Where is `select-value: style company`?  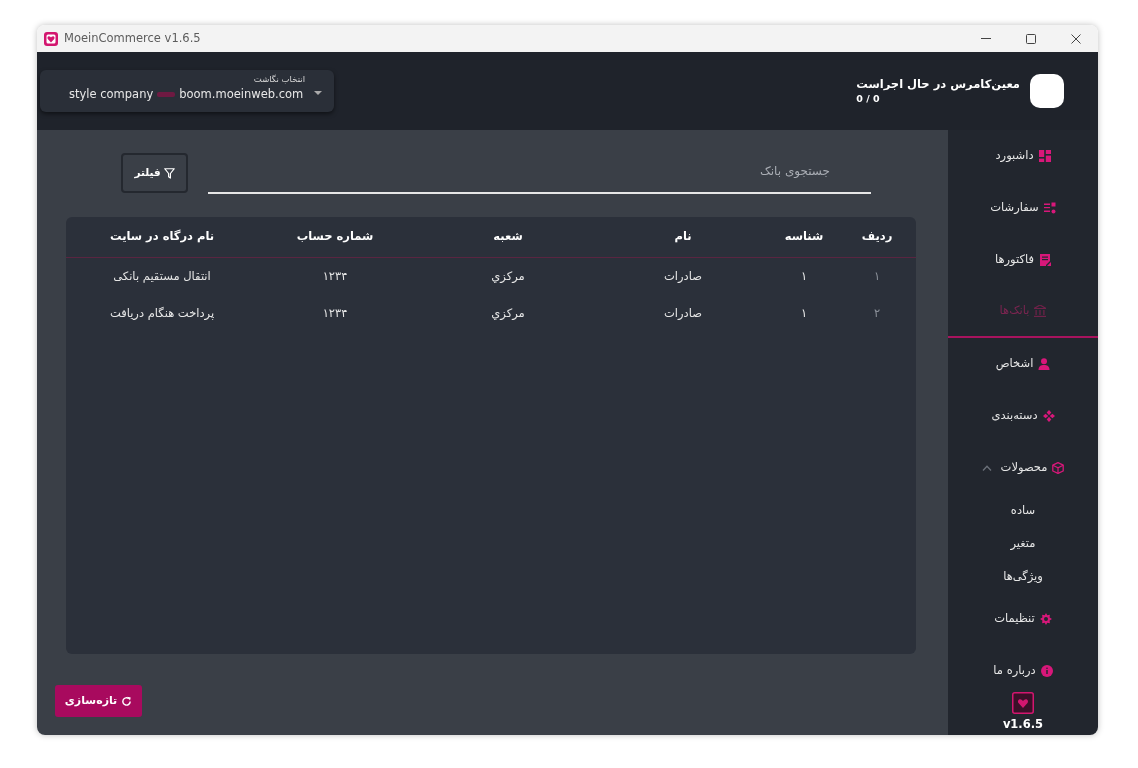 select-value: style company is located at coordinates (111, 94).